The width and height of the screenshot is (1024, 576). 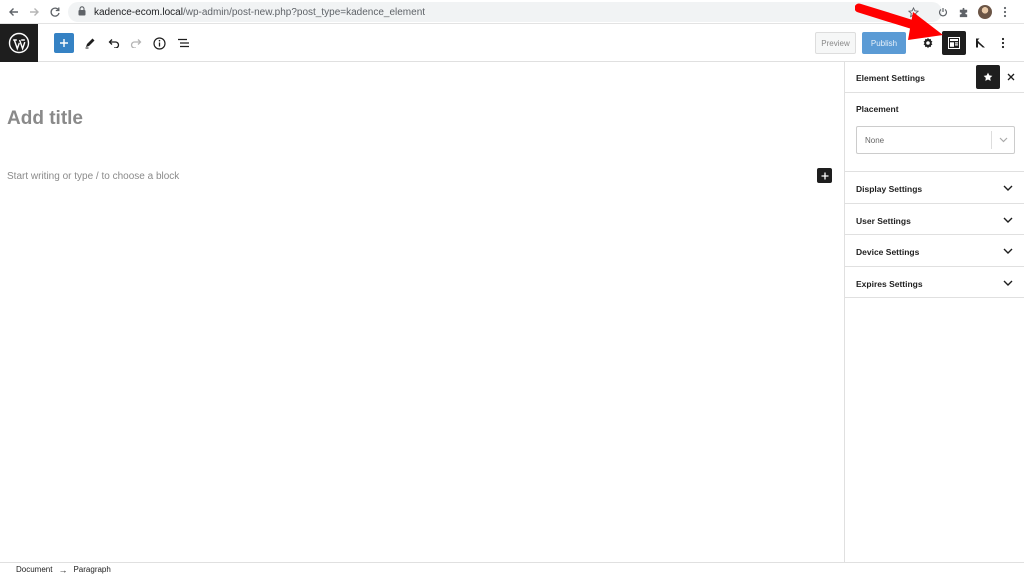 I want to click on arrow-right-icon: →, so click(x=63, y=569).